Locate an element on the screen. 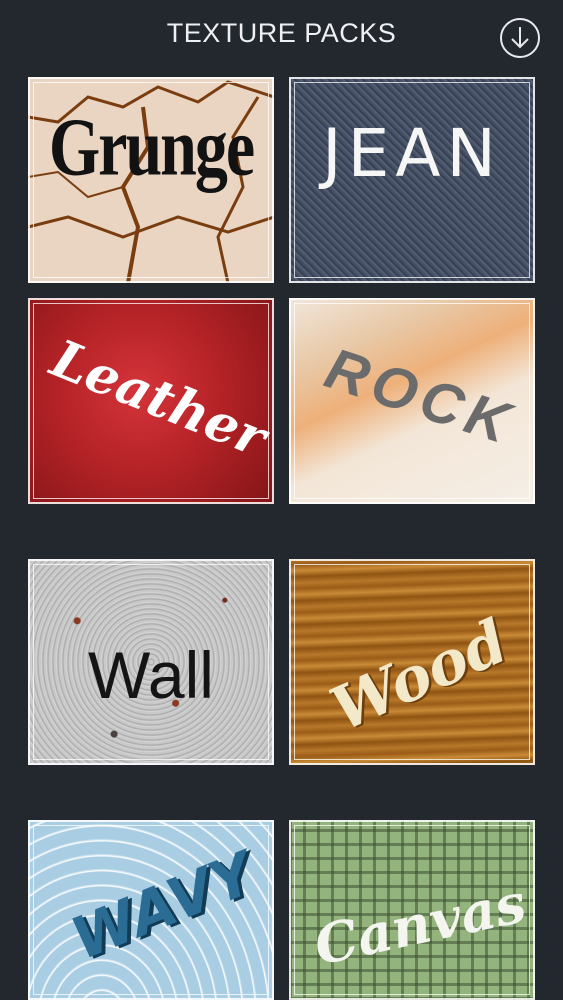  pack-label: WAVY is located at coordinates (163, 906).